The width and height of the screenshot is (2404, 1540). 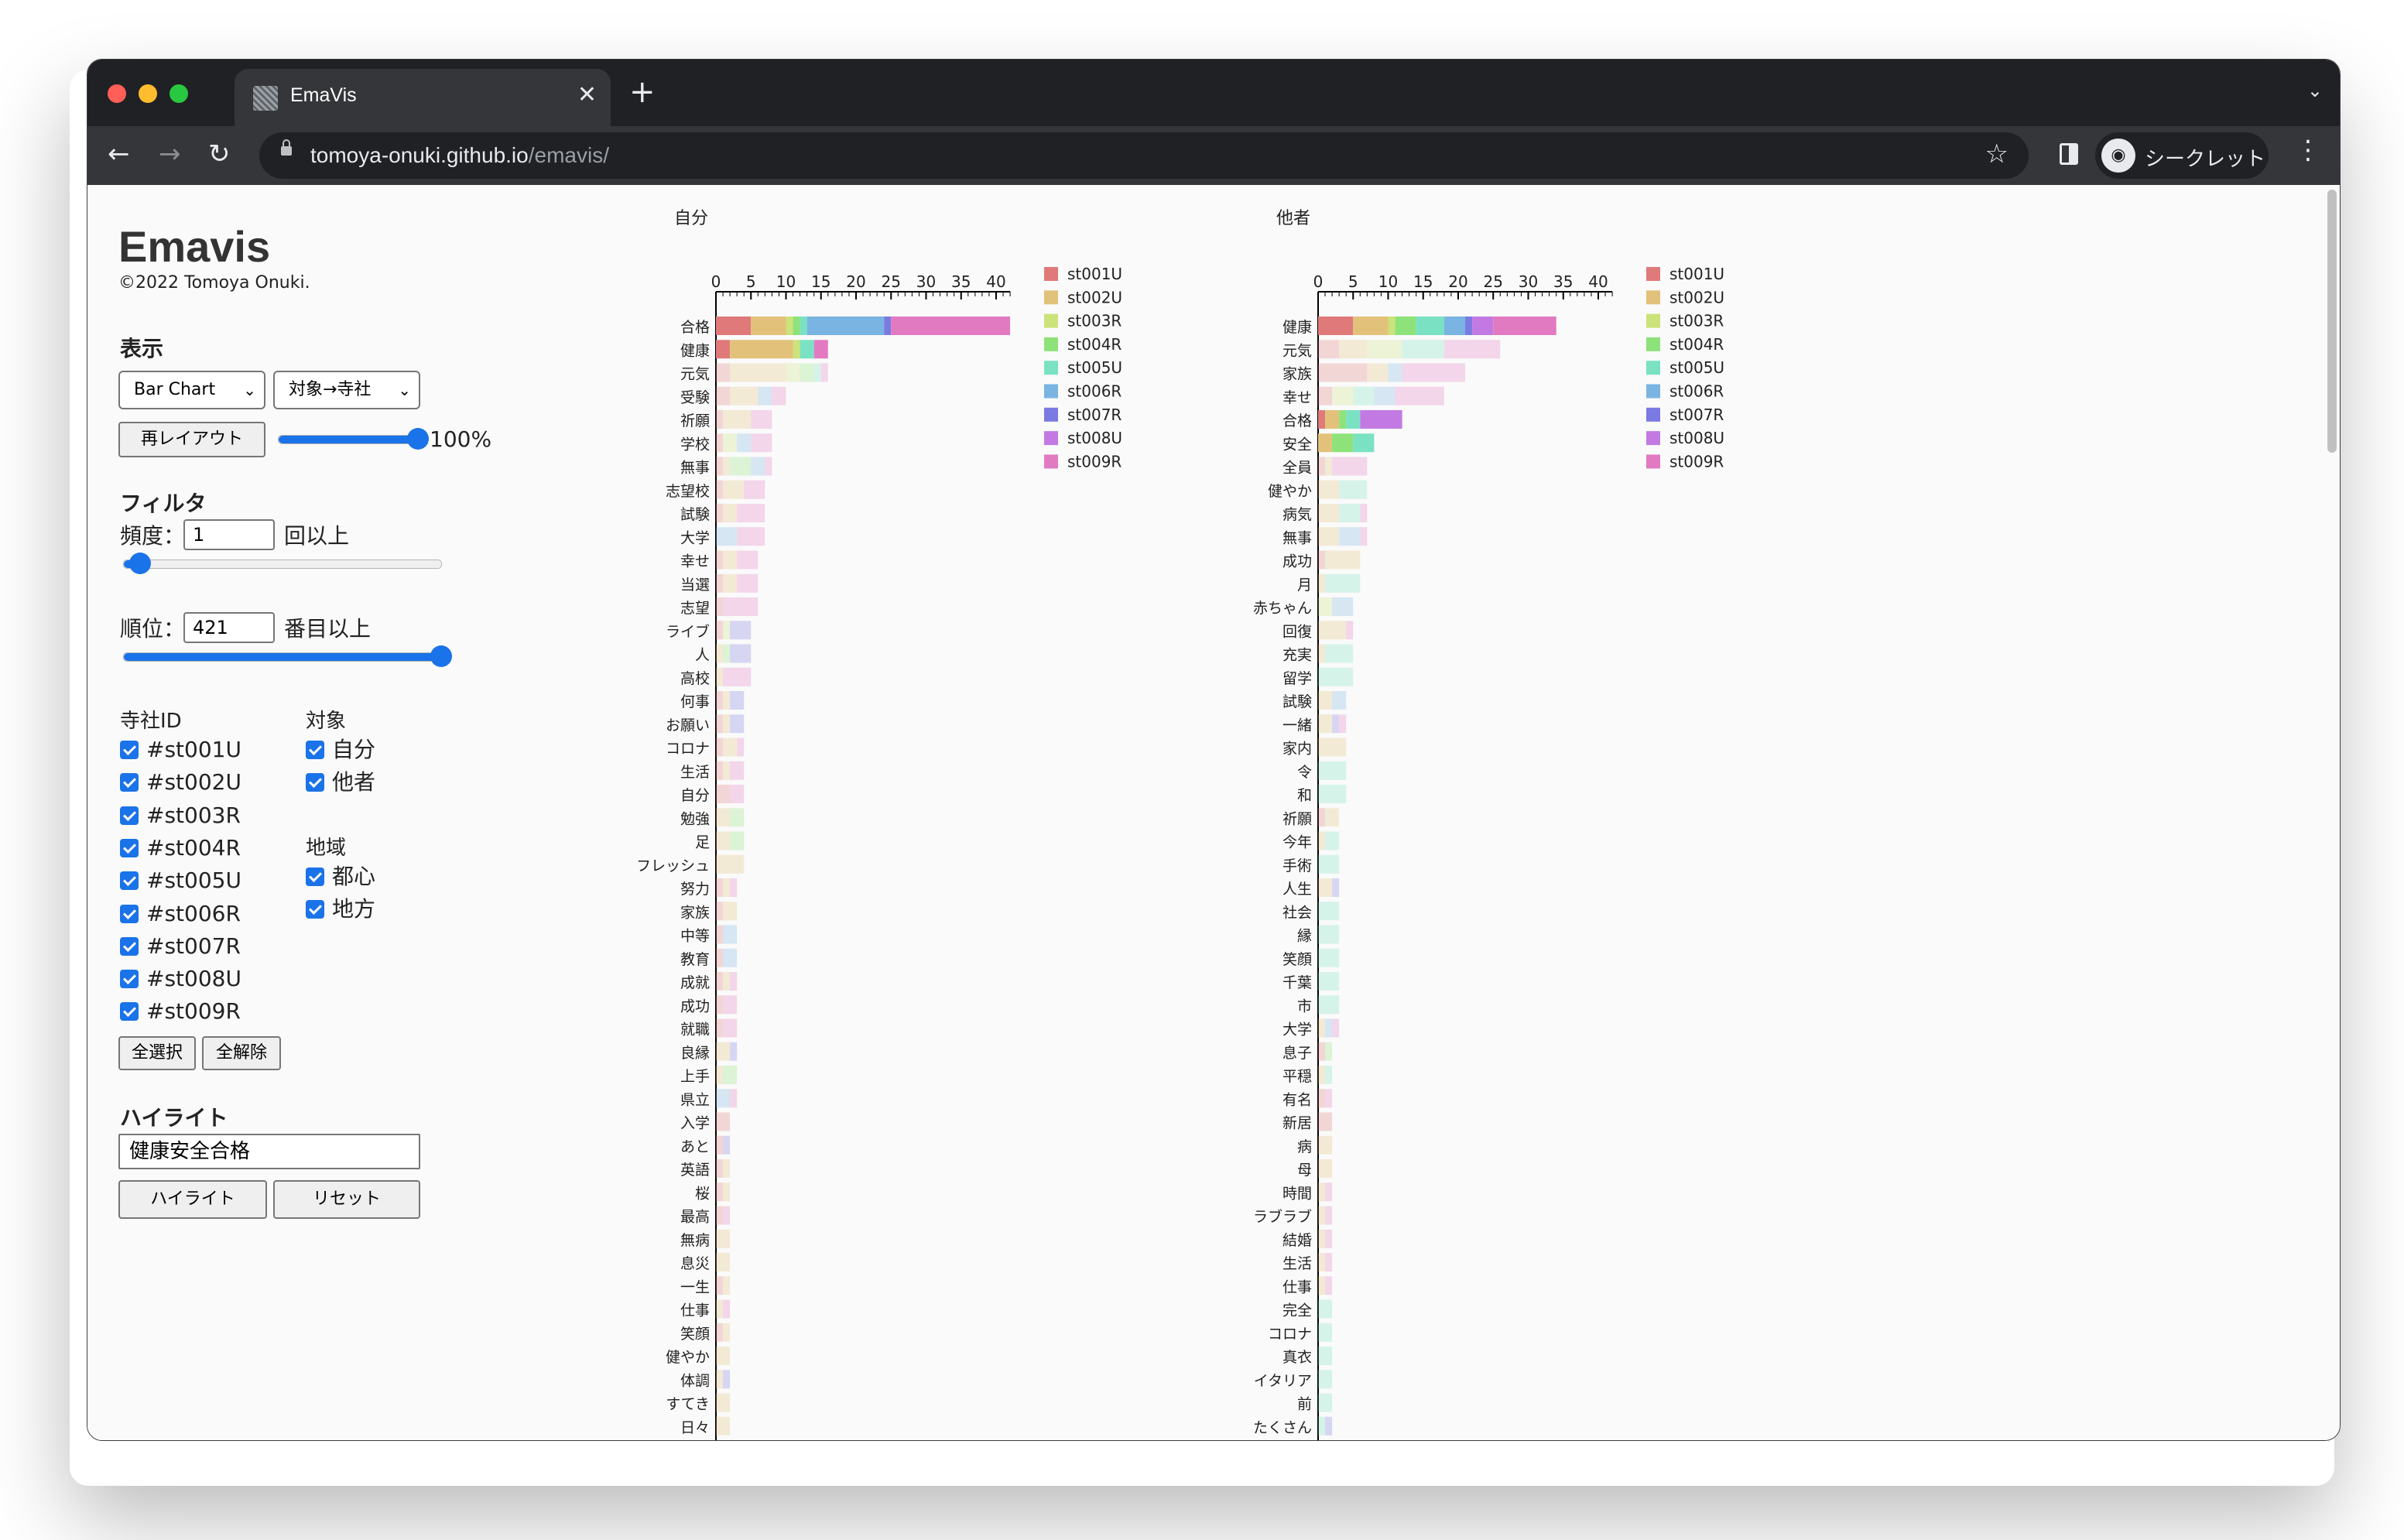 What do you see at coordinates (346, 1199) in the screenshot?
I see `reset-button: リセット` at bounding box center [346, 1199].